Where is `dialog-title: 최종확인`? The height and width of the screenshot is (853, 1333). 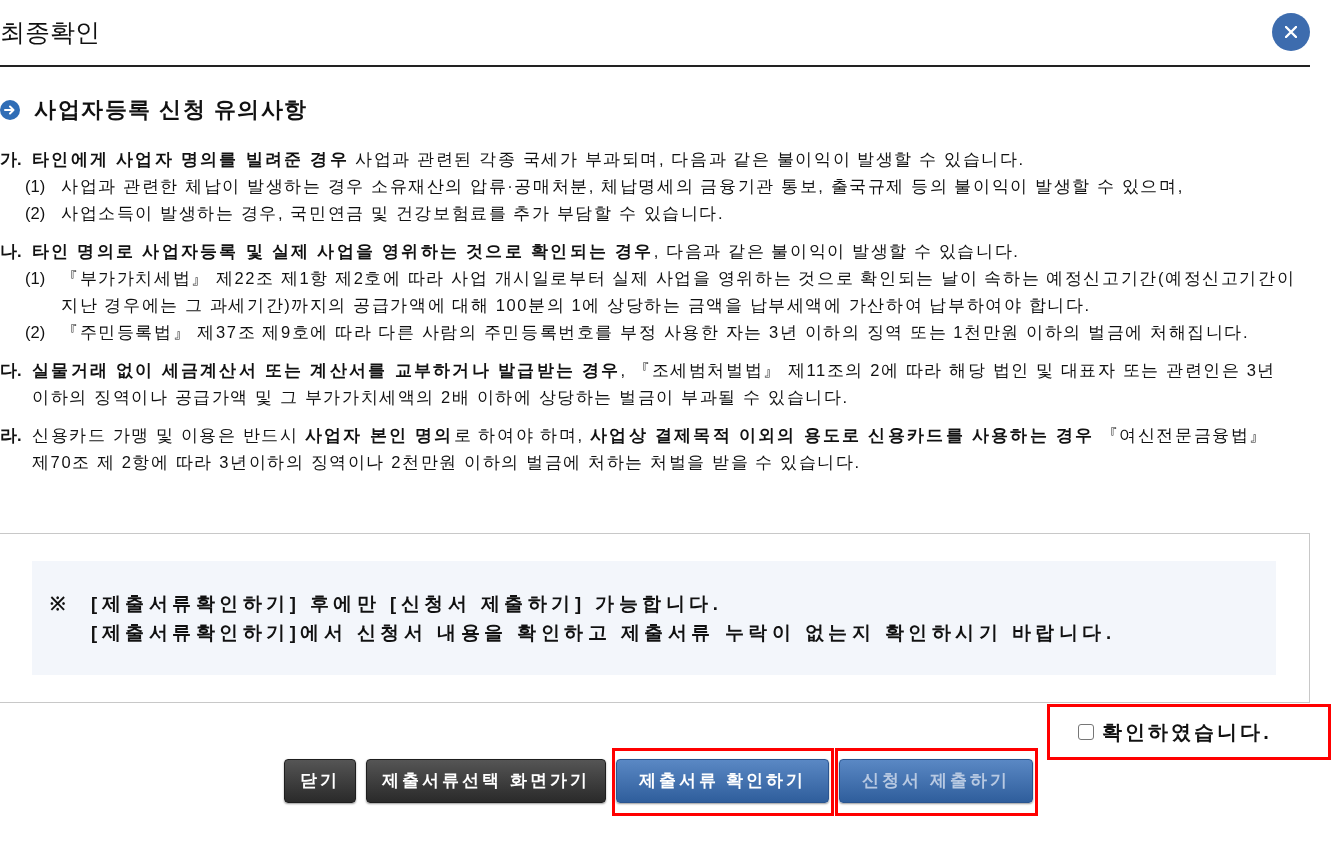 dialog-title: 최종확인 is located at coordinates (50, 31).